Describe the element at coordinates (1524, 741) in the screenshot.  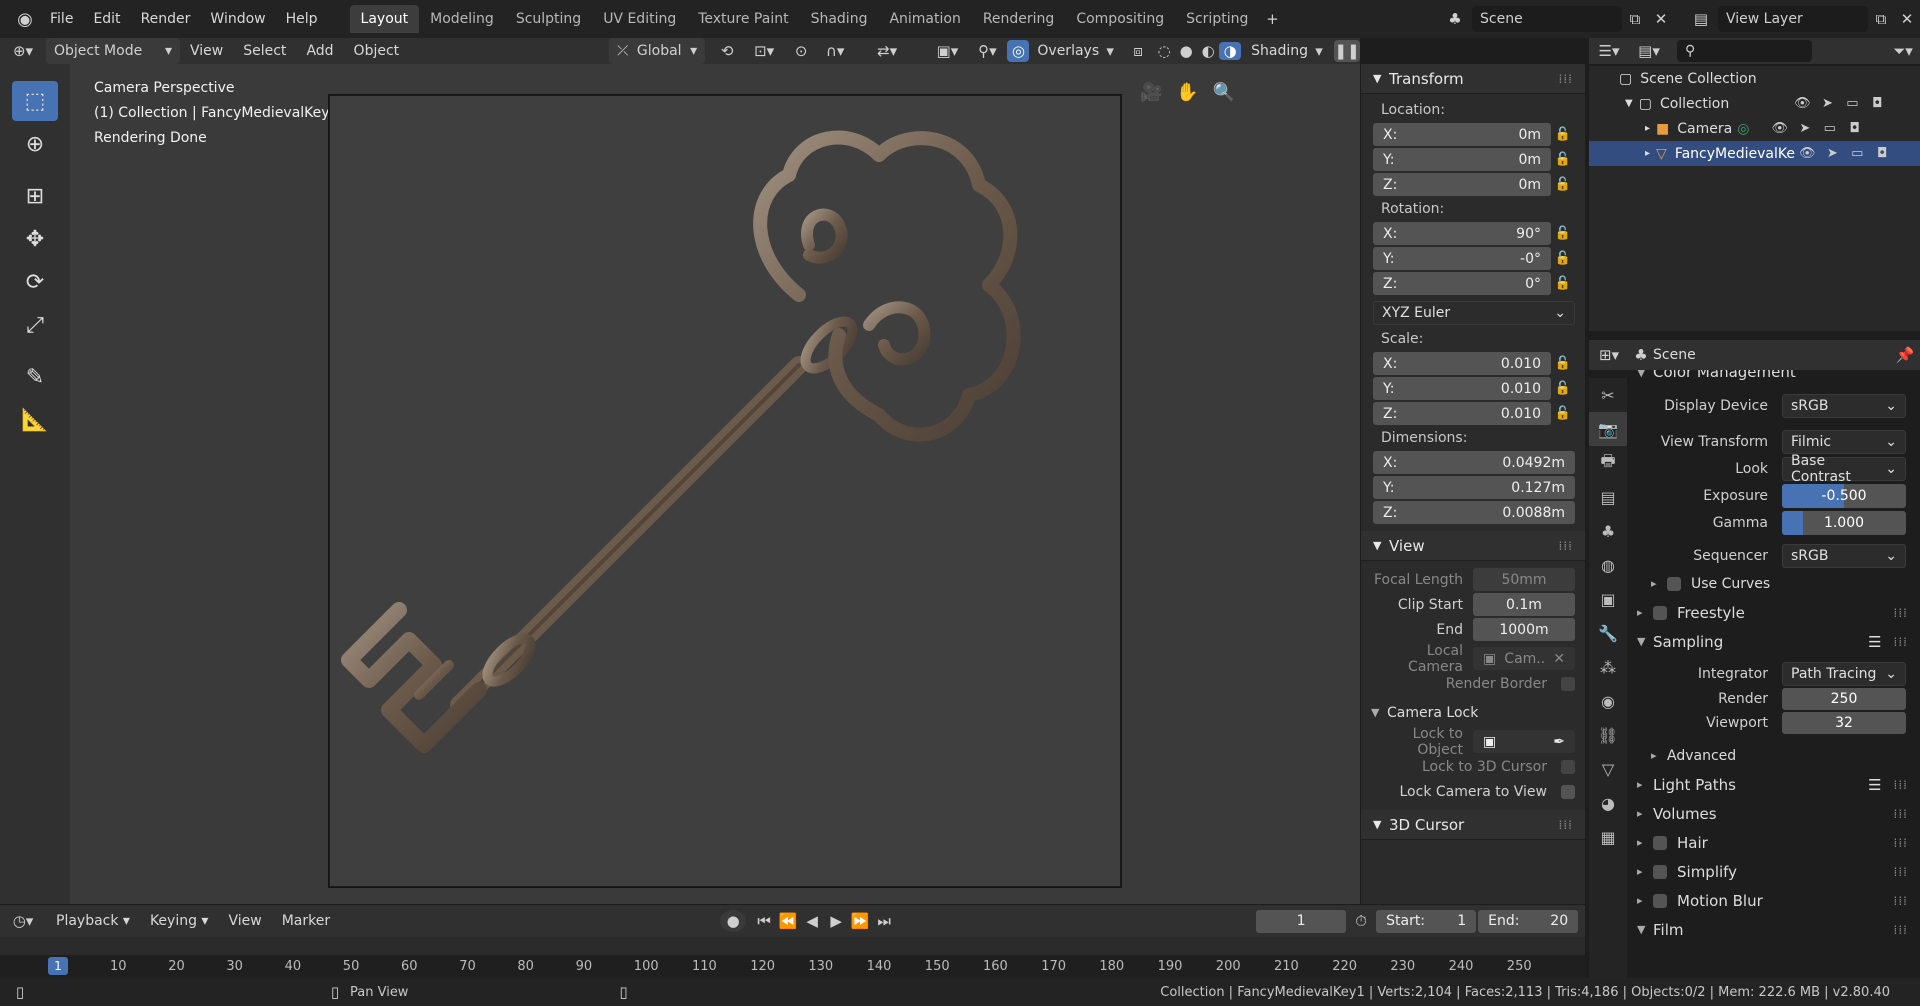
I see `lock-object-field: ▣ ✒` at that location.